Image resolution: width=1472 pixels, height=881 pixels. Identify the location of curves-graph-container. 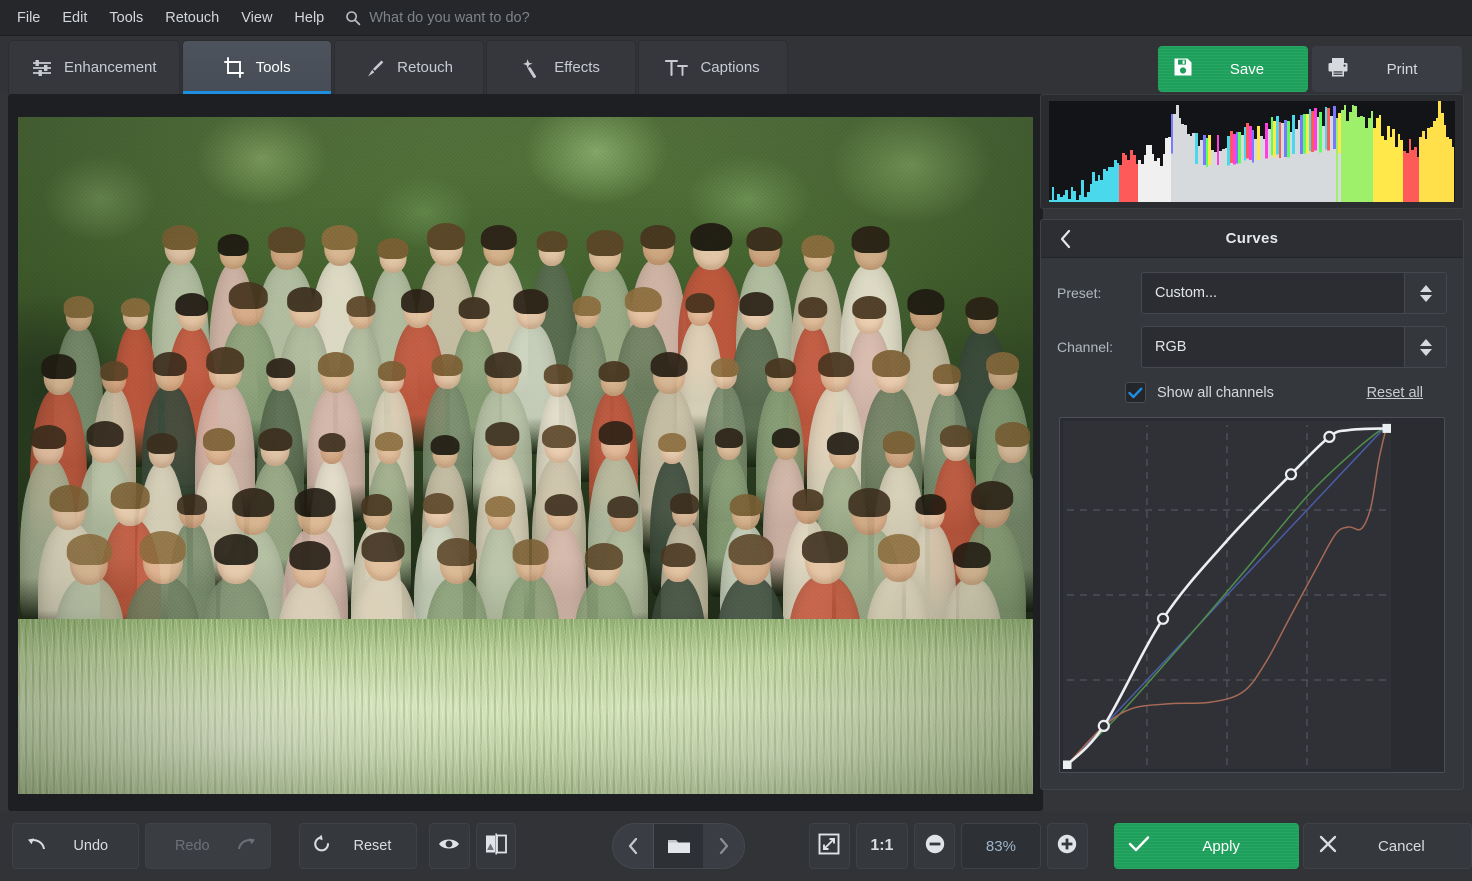
(1252, 595).